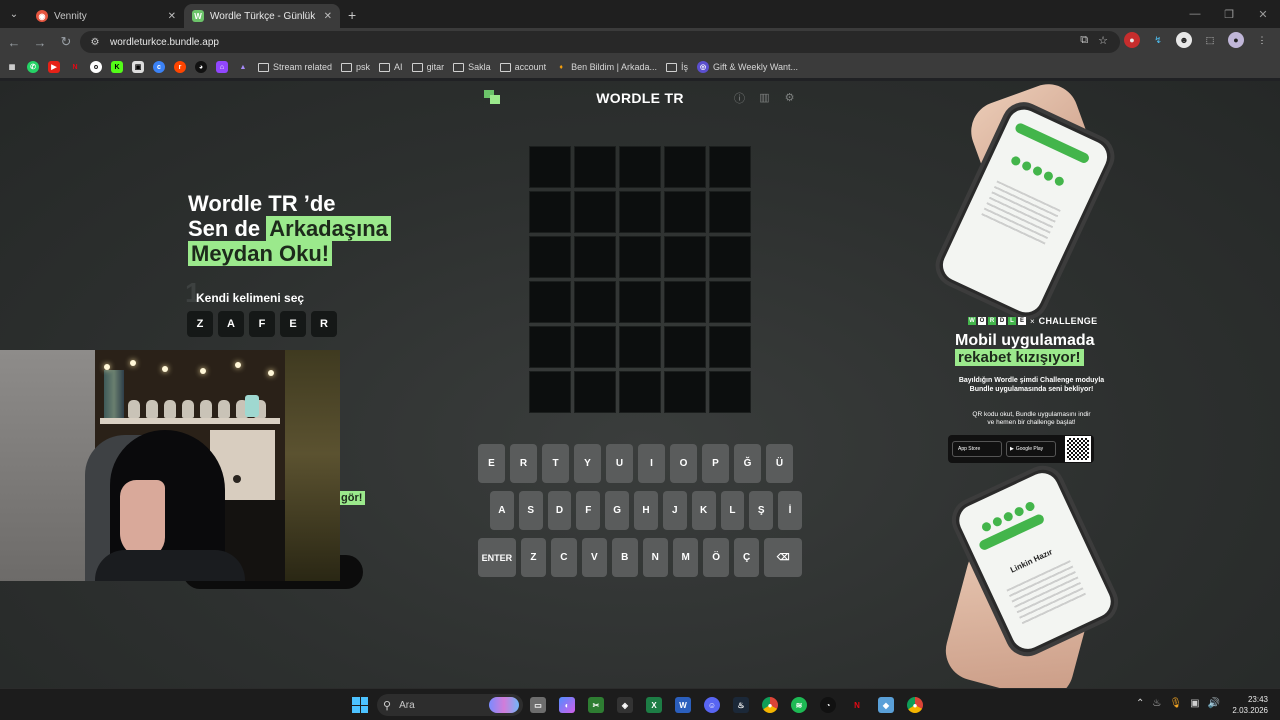  What do you see at coordinates (360, 705) in the screenshot?
I see `start-button` at bounding box center [360, 705].